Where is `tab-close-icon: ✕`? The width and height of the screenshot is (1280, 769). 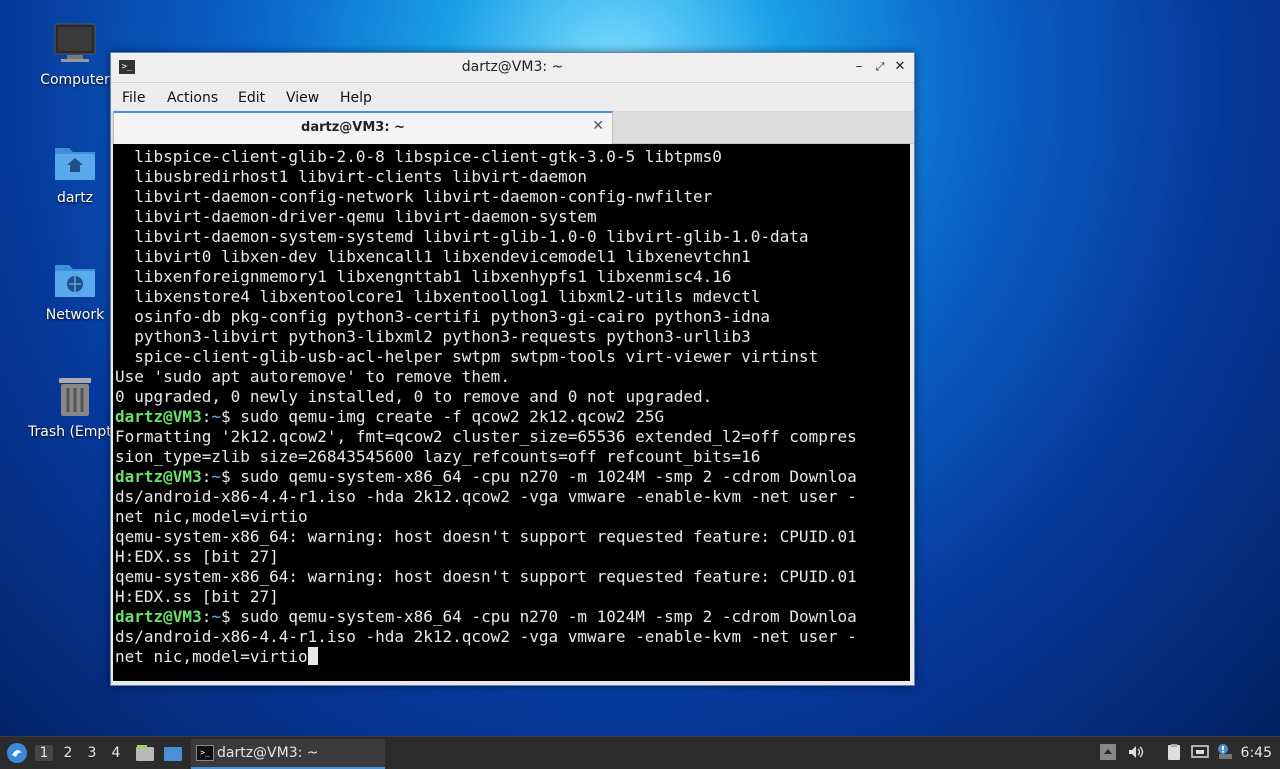 tab-close-icon: ✕ is located at coordinates (598, 126).